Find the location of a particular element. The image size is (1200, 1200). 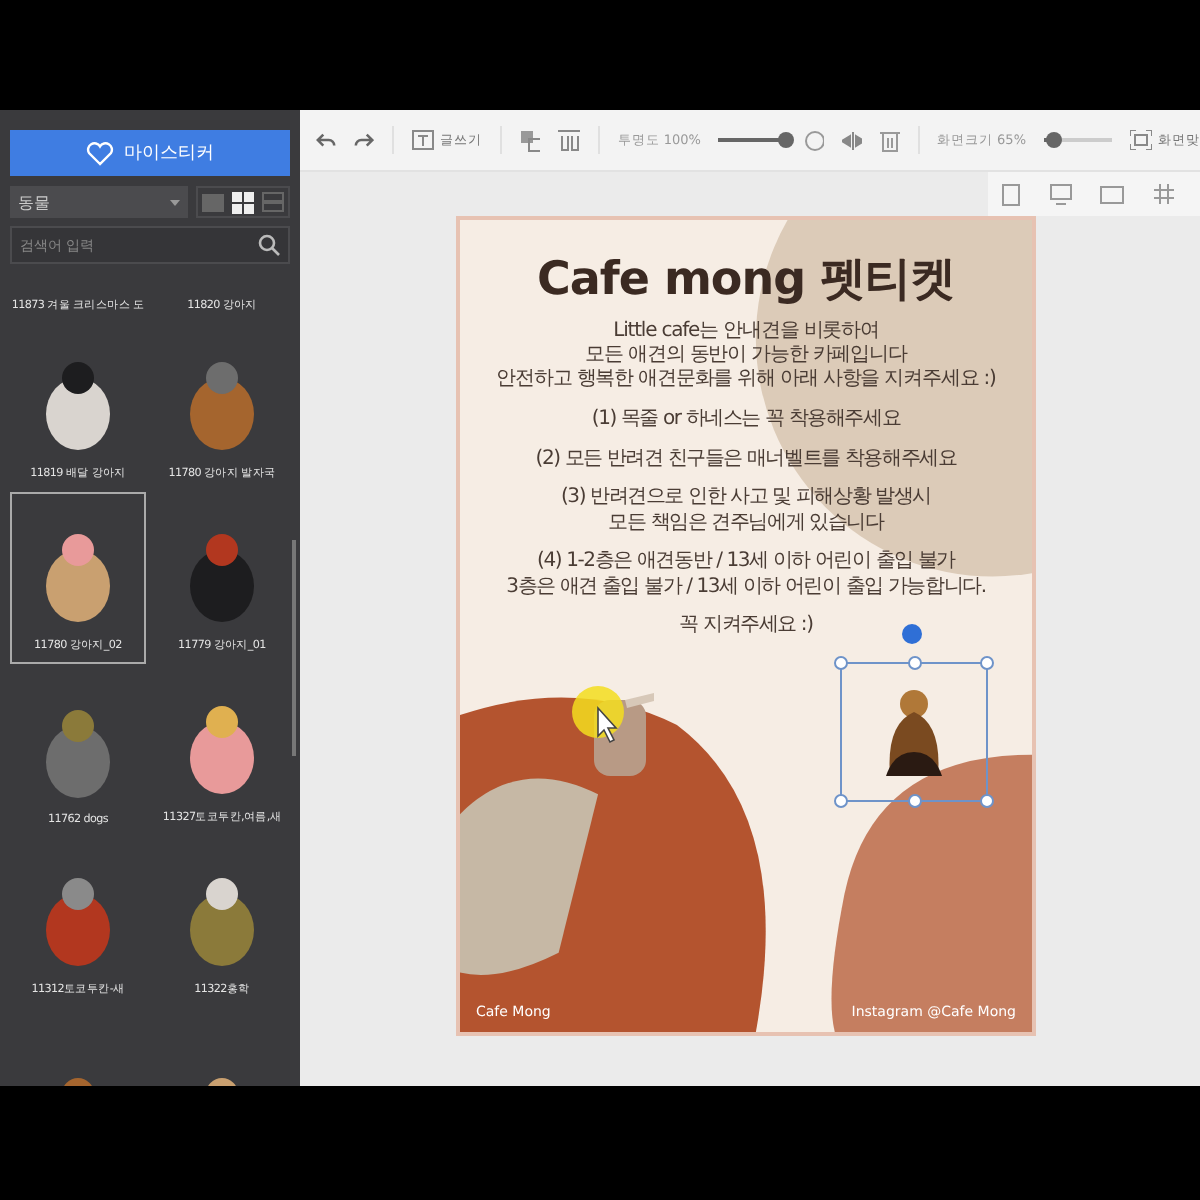

caret-icon is located at coordinates (175, 202).